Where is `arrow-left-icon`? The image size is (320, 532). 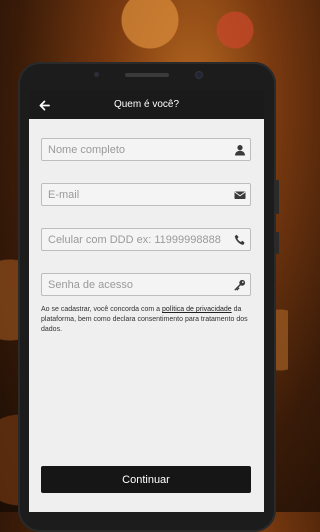
arrow-left-icon is located at coordinates (44, 105).